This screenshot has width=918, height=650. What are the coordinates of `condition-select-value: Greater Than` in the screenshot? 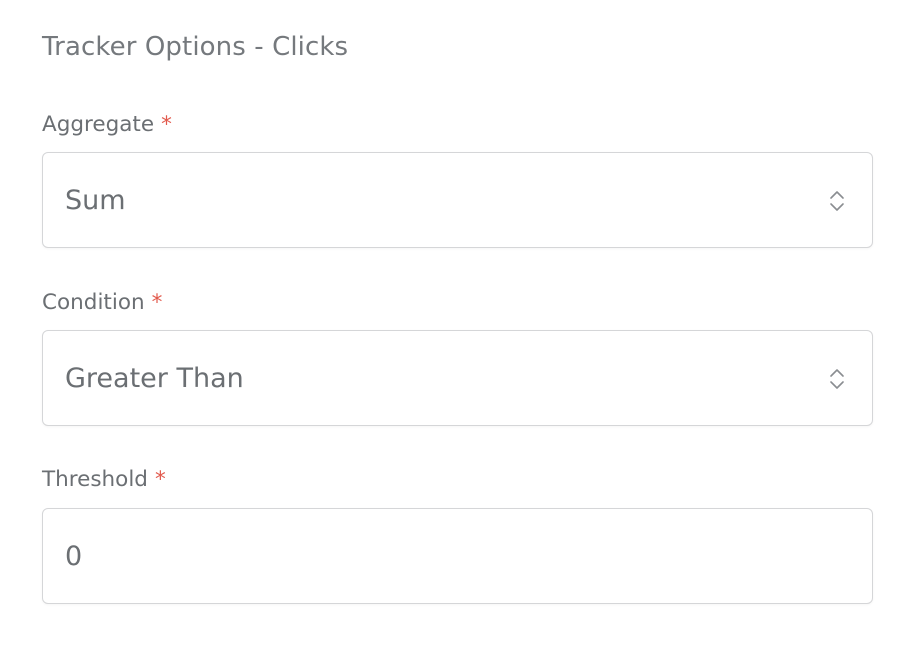 It's located at (154, 378).